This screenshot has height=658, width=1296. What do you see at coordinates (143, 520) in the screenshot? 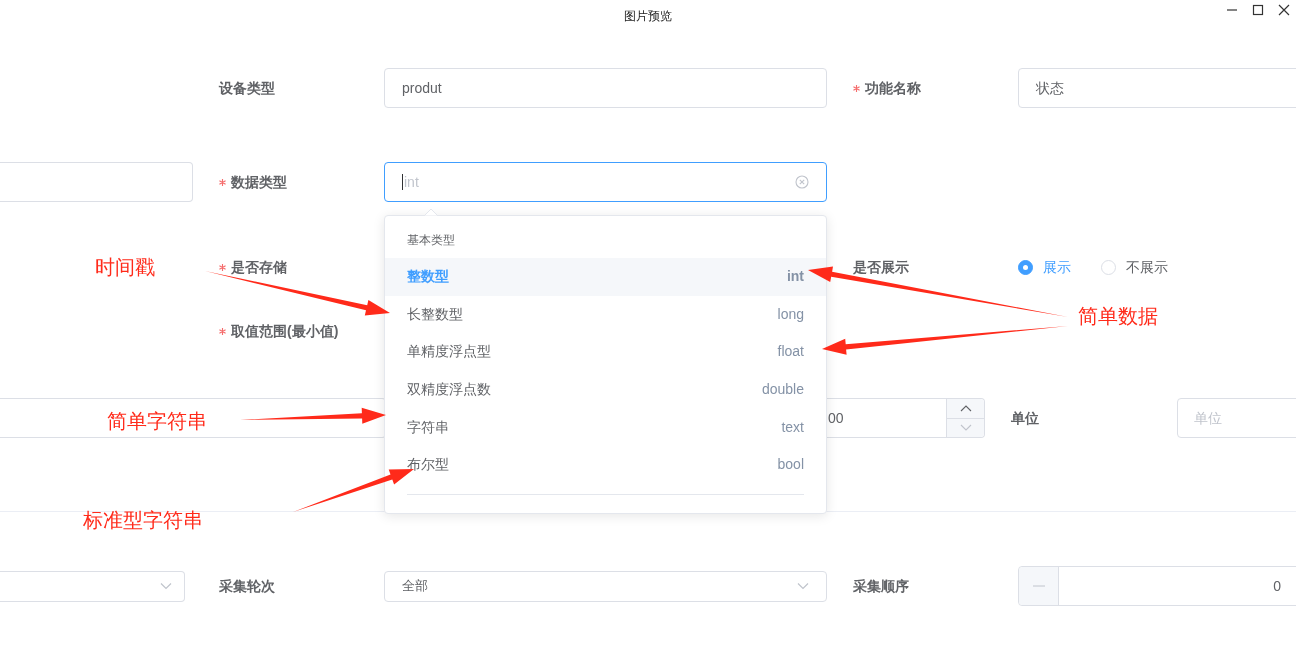
I see `annotation-text: 标准型字符串` at bounding box center [143, 520].